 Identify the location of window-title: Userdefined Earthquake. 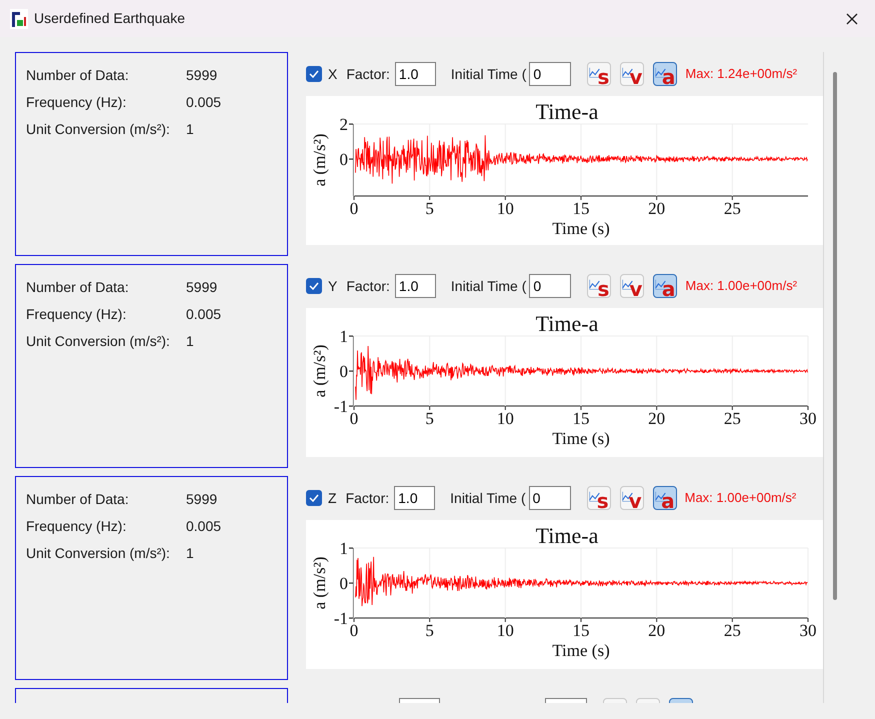
(109, 18).